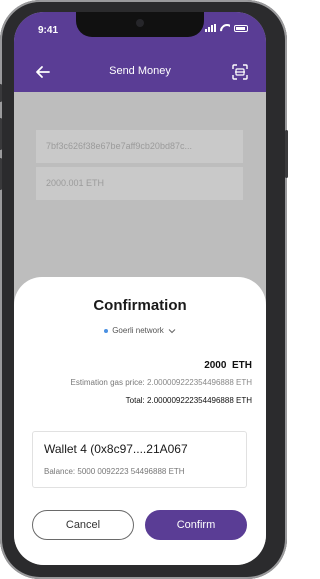 The height and width of the screenshot is (579, 320). Describe the element at coordinates (131, 471) in the screenshot. I see `wallet-balance-value: 5000 0092223 54496888 ETH` at that location.